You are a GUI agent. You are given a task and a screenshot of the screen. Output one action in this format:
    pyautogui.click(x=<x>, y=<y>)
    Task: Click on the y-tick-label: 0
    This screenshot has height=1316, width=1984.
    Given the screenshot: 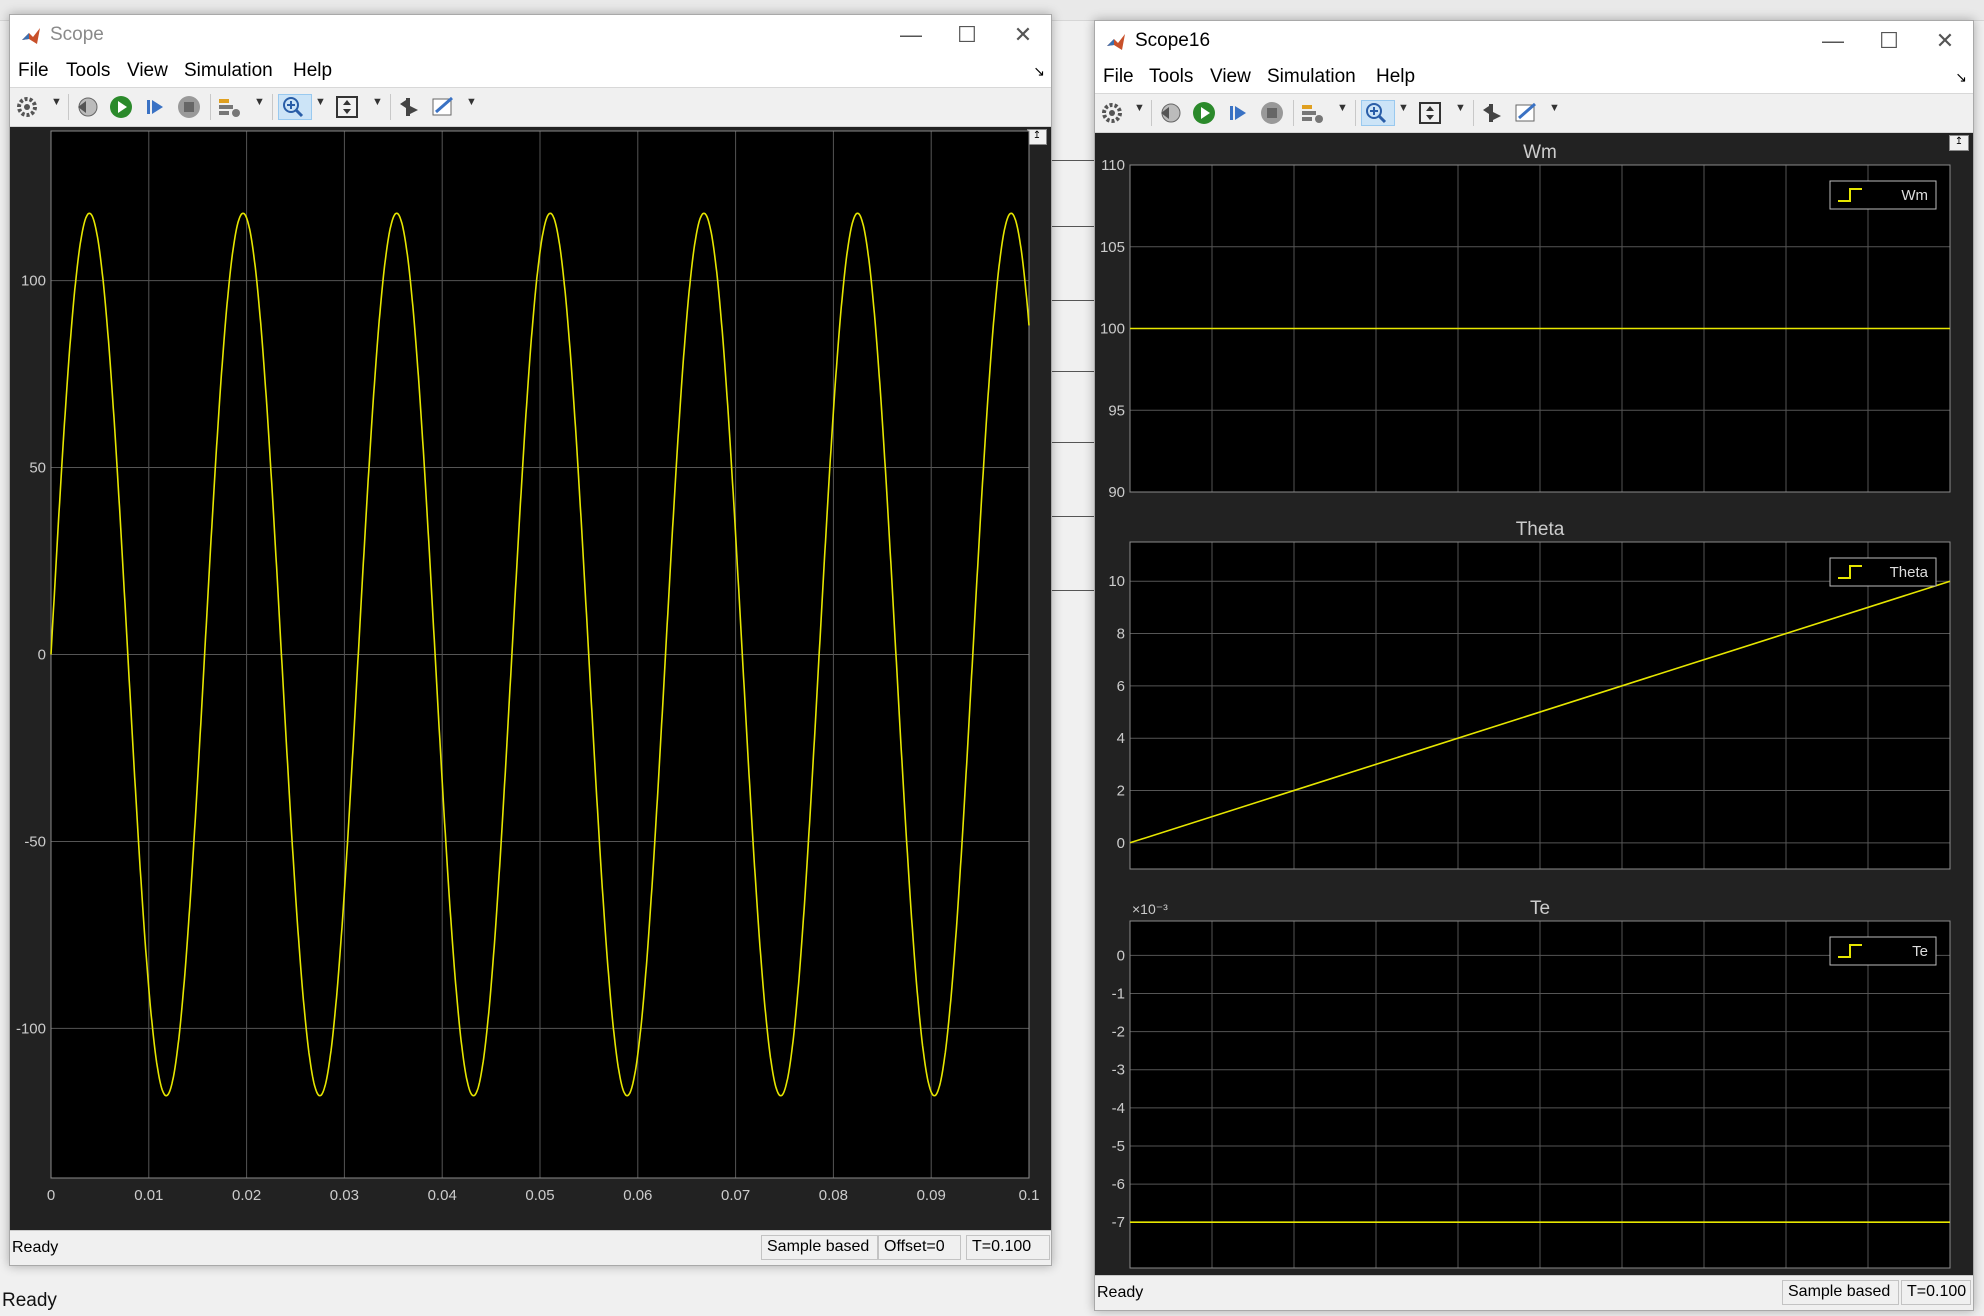 What is the action you would take?
    pyautogui.click(x=42, y=655)
    